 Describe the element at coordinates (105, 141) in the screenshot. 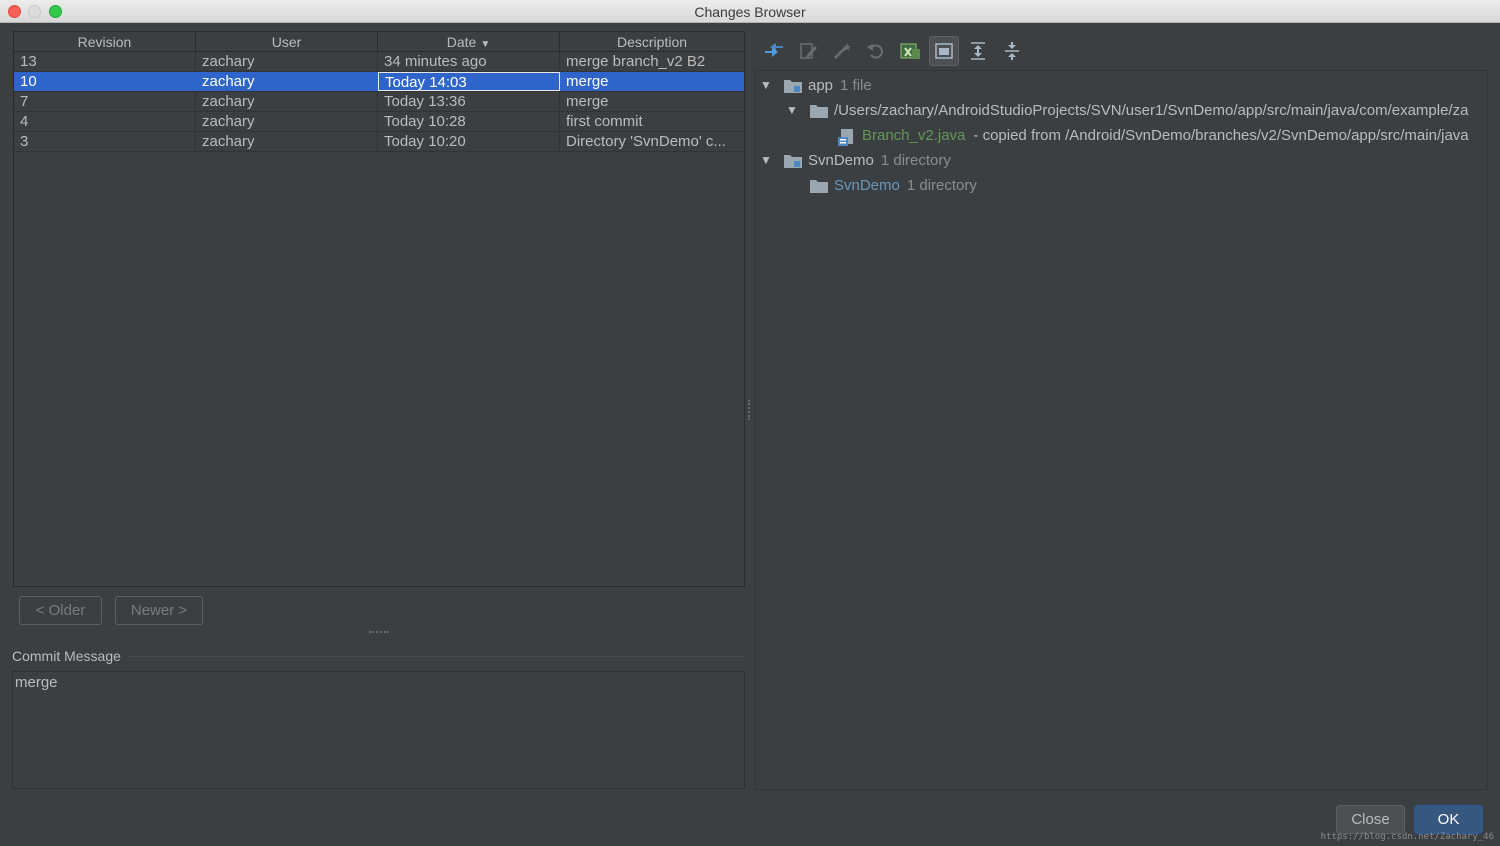

I see `cell-revision: 3` at that location.